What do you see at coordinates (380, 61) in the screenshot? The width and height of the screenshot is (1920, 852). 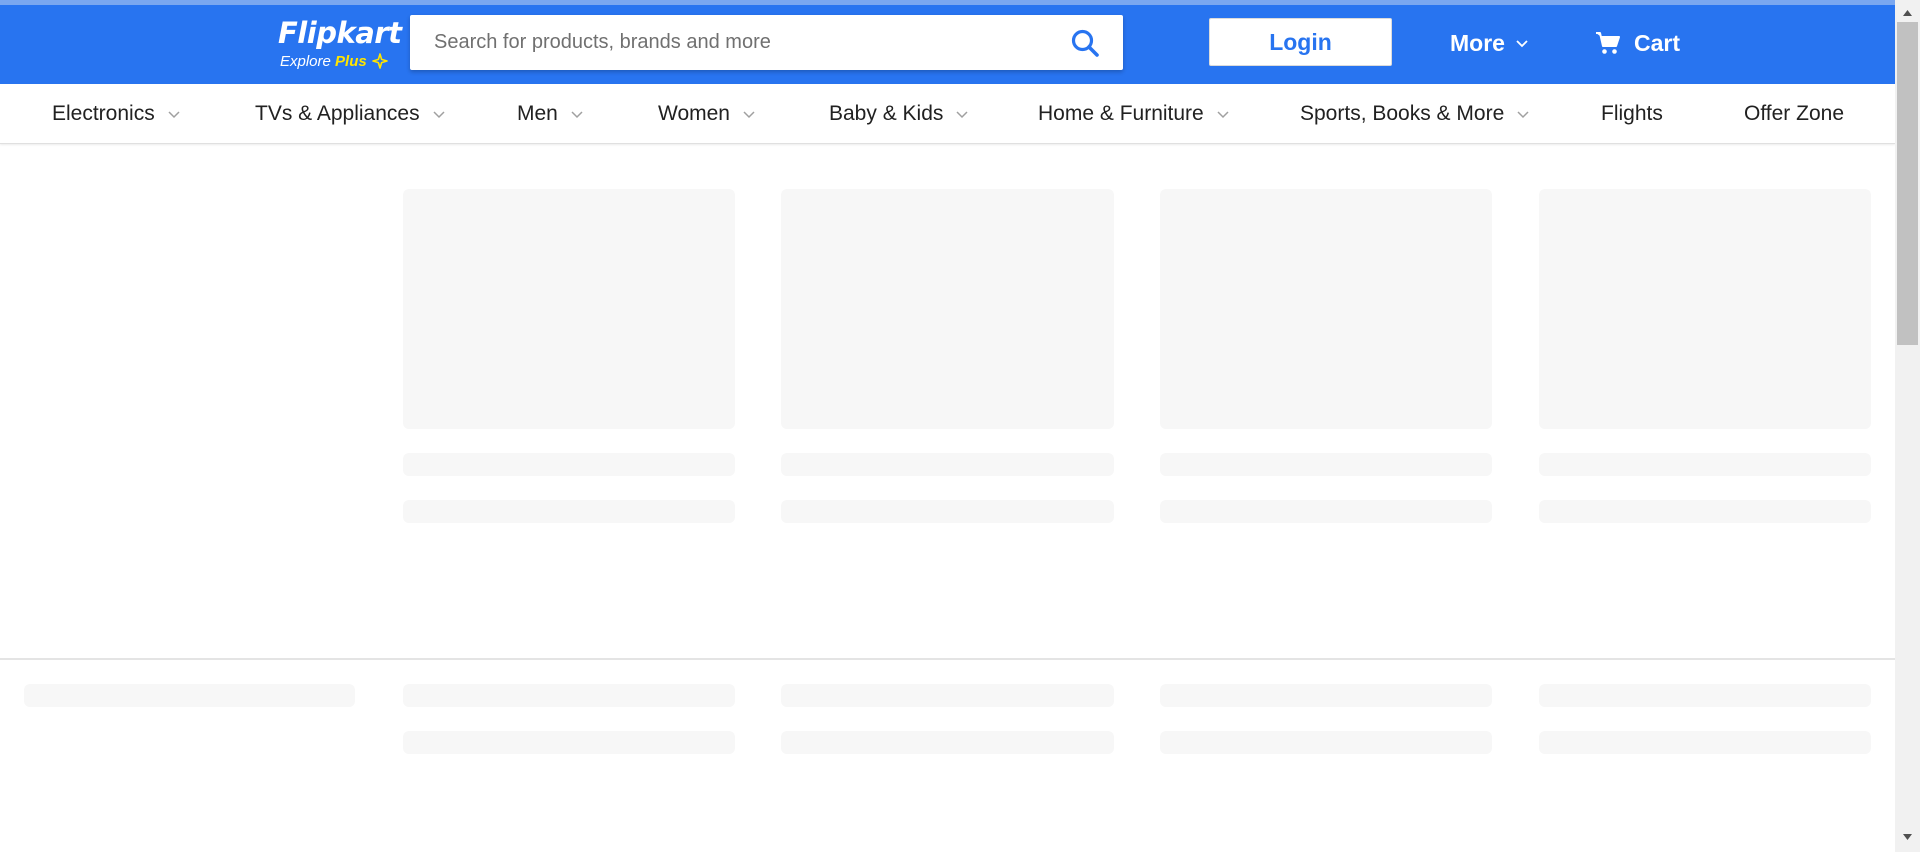 I see `plus-star-icon` at bounding box center [380, 61].